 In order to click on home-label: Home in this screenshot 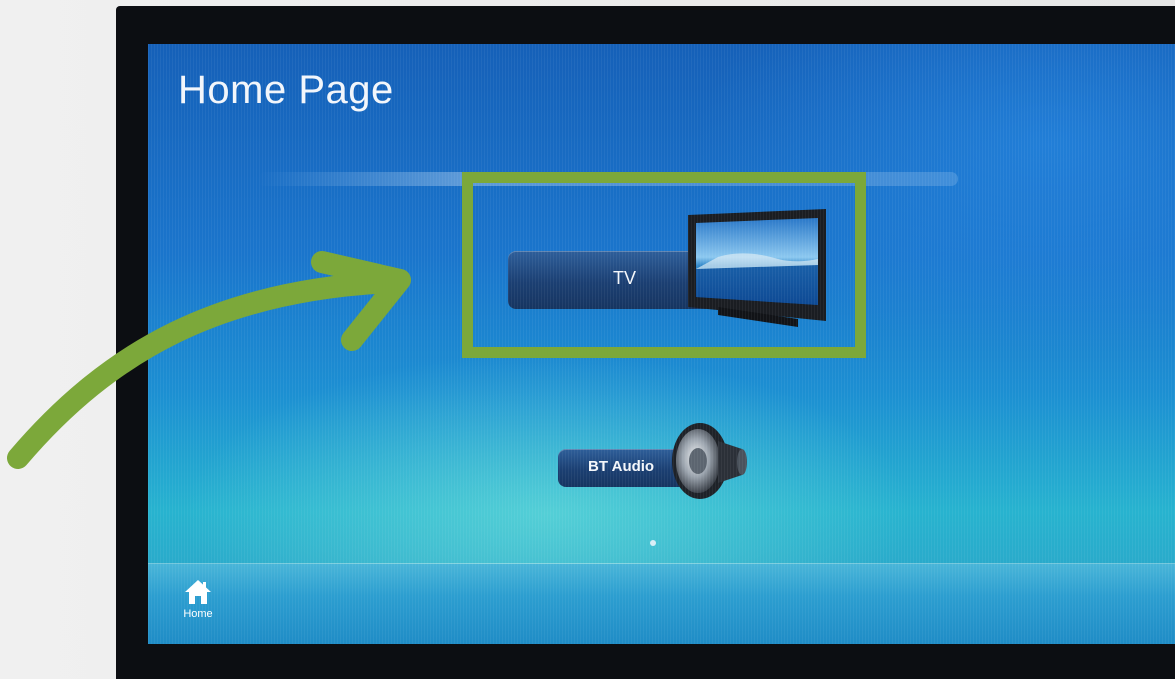, I will do `click(198, 614)`.